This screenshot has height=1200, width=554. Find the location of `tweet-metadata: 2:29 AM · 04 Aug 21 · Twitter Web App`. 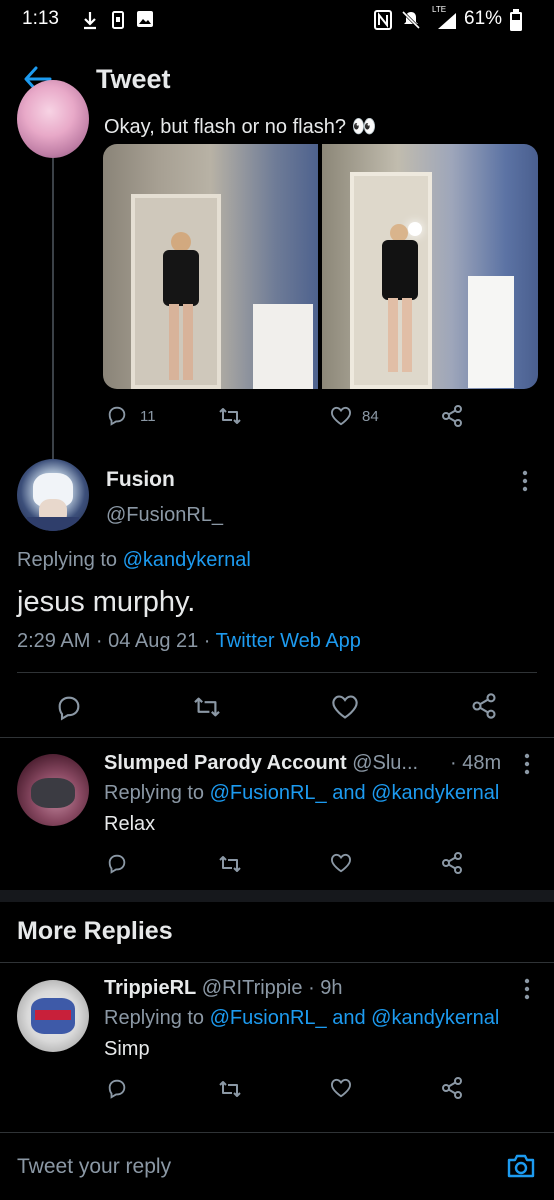

tweet-metadata: 2:29 AM · 04 Aug 21 · Twitter Web App is located at coordinates (189, 641).